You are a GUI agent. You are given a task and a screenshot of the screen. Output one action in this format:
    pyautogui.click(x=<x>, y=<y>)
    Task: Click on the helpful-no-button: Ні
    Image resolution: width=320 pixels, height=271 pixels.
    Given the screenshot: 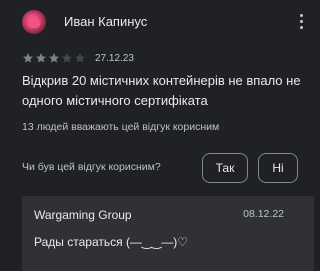 What is the action you would take?
    pyautogui.click(x=278, y=168)
    